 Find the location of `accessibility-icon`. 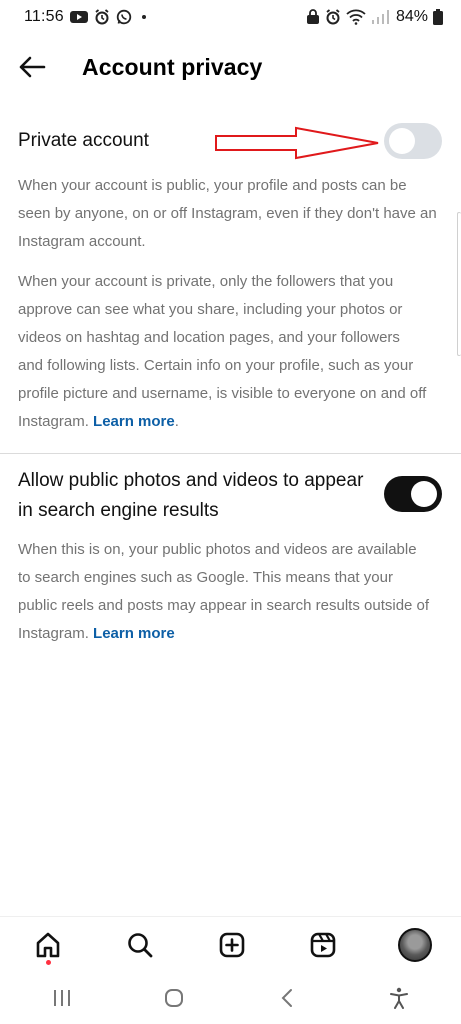

accessibility-icon is located at coordinates (398, 998).